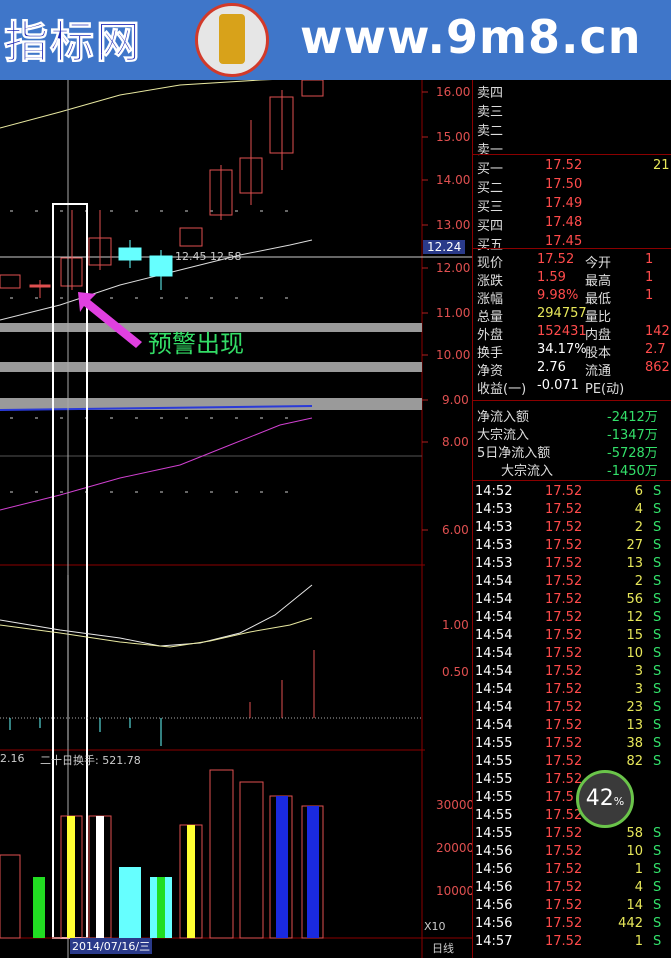 This screenshot has height=958, width=671. What do you see at coordinates (490, 281) in the screenshot?
I see `stat-label: 涨跌` at bounding box center [490, 281].